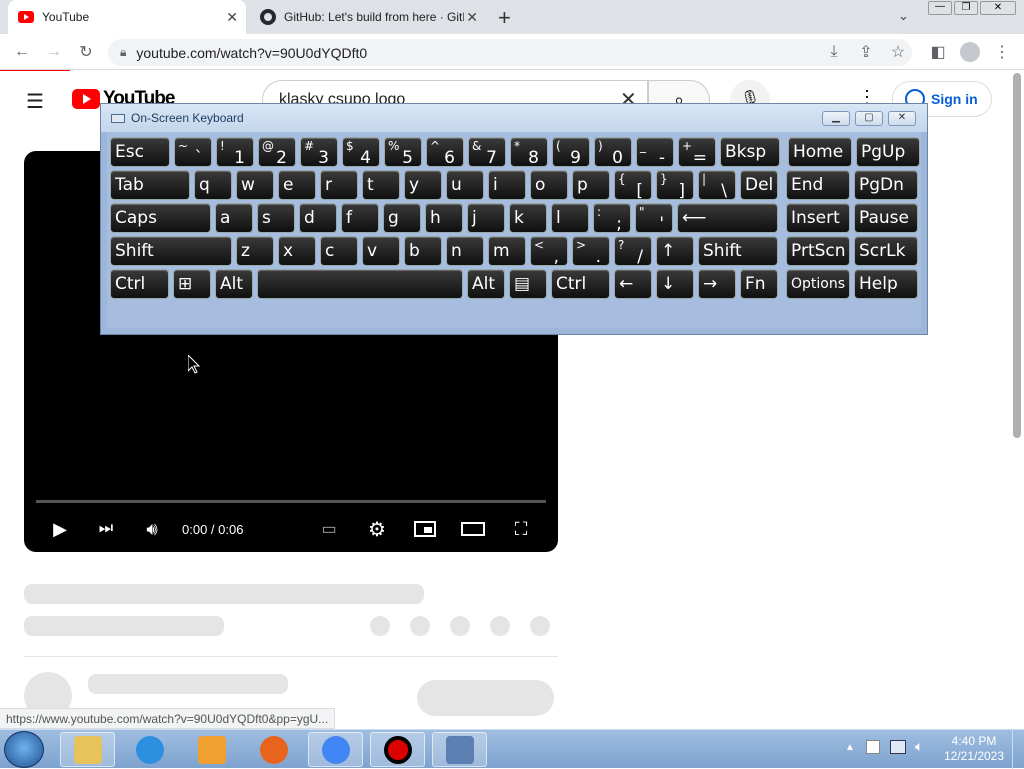  What do you see at coordinates (633, 185) in the screenshot?
I see `key-[: {[` at bounding box center [633, 185].